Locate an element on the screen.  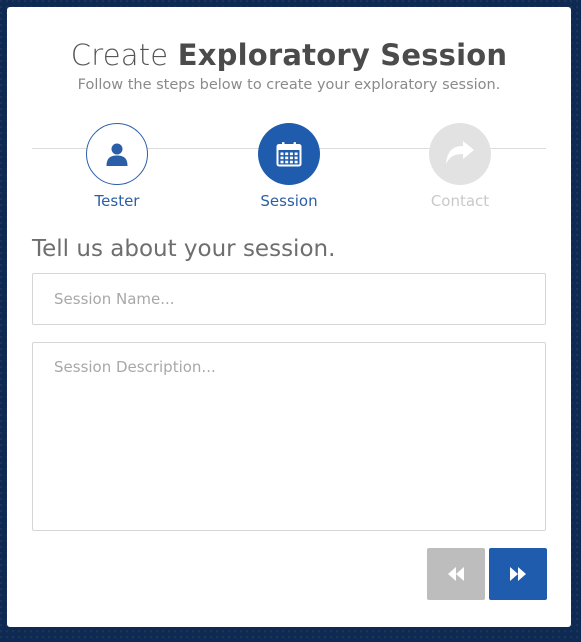
share-arrow-icon is located at coordinates (460, 152).